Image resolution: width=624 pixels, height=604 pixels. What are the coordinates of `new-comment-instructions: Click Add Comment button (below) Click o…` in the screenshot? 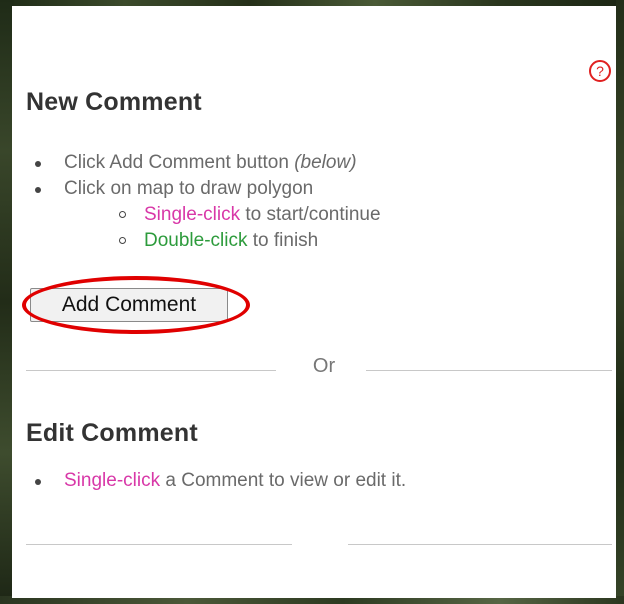 It's located at (203, 202).